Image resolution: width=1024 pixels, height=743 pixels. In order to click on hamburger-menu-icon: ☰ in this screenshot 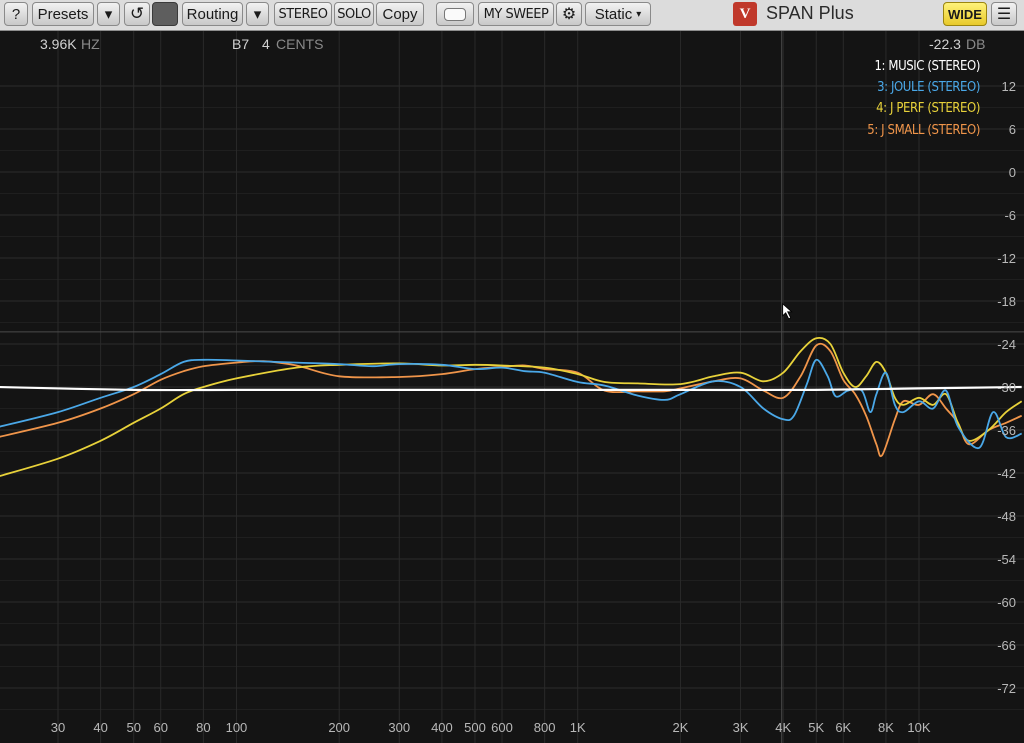, I will do `click(1004, 14)`.